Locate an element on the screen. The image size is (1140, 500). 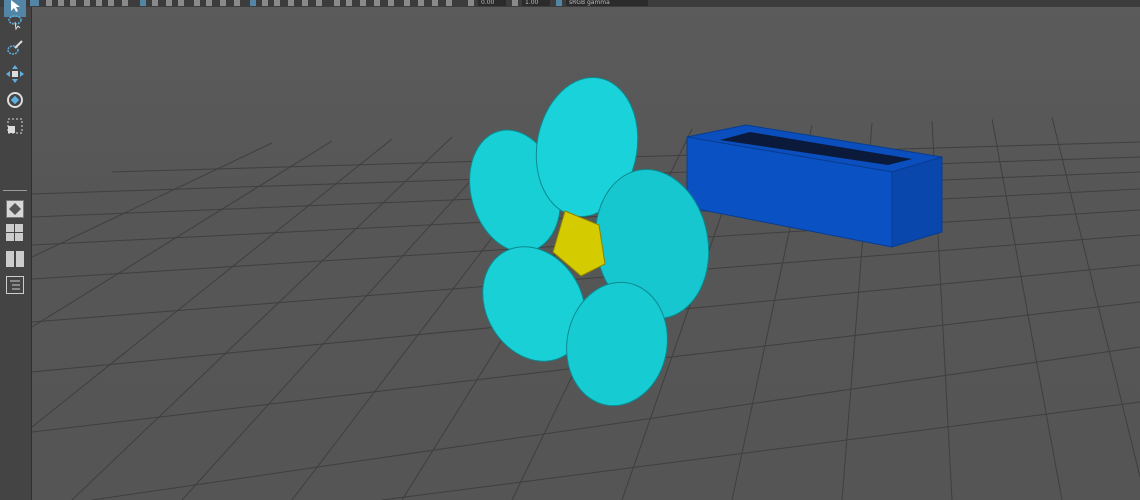
grid-toggle-icon is located at coordinates (277, 3).